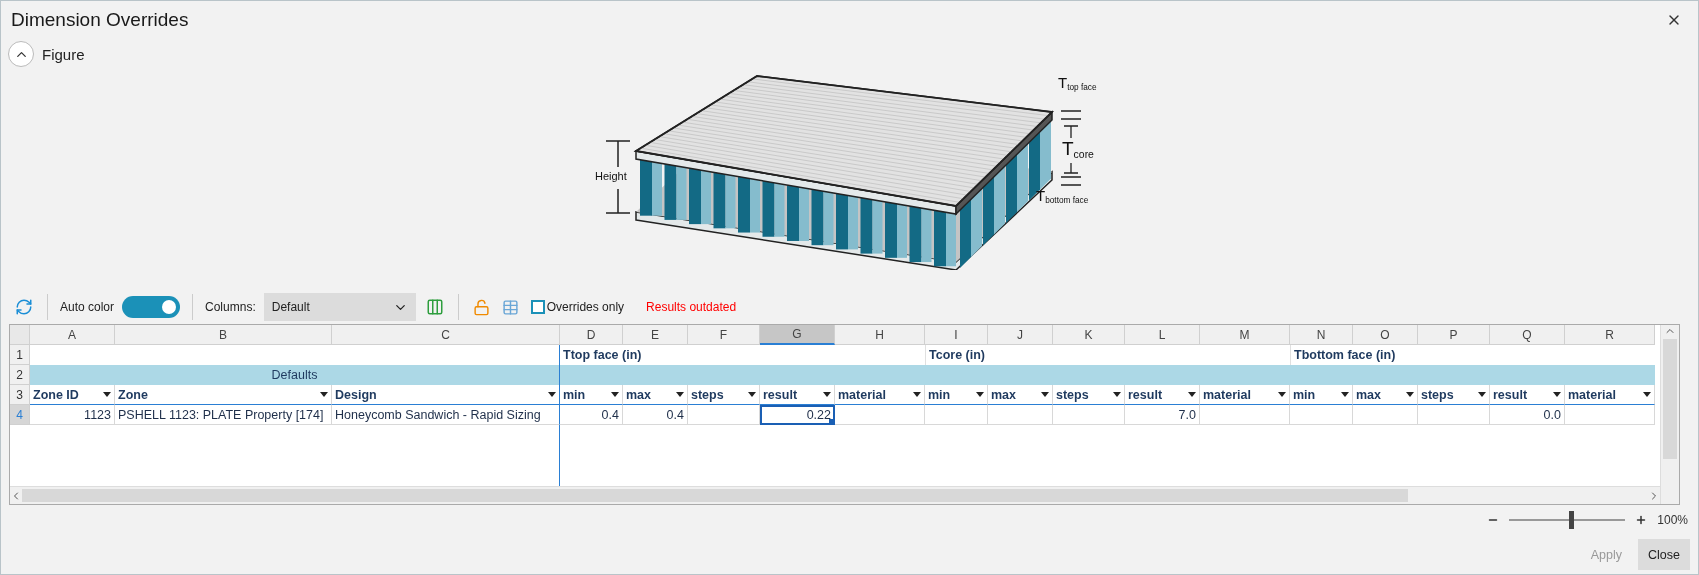  What do you see at coordinates (1454, 335) in the screenshot?
I see `column-header: P` at bounding box center [1454, 335].